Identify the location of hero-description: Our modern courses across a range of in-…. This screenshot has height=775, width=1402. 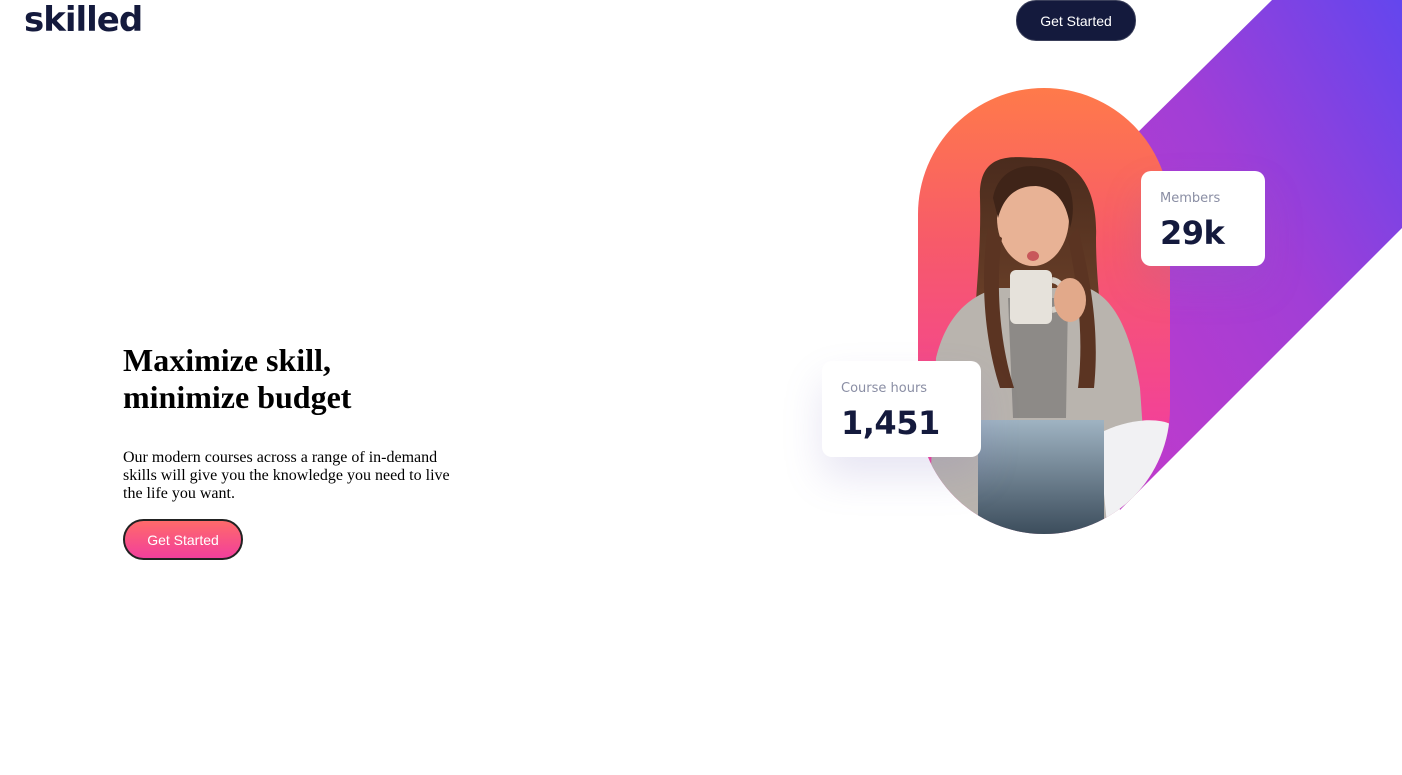
(286, 475).